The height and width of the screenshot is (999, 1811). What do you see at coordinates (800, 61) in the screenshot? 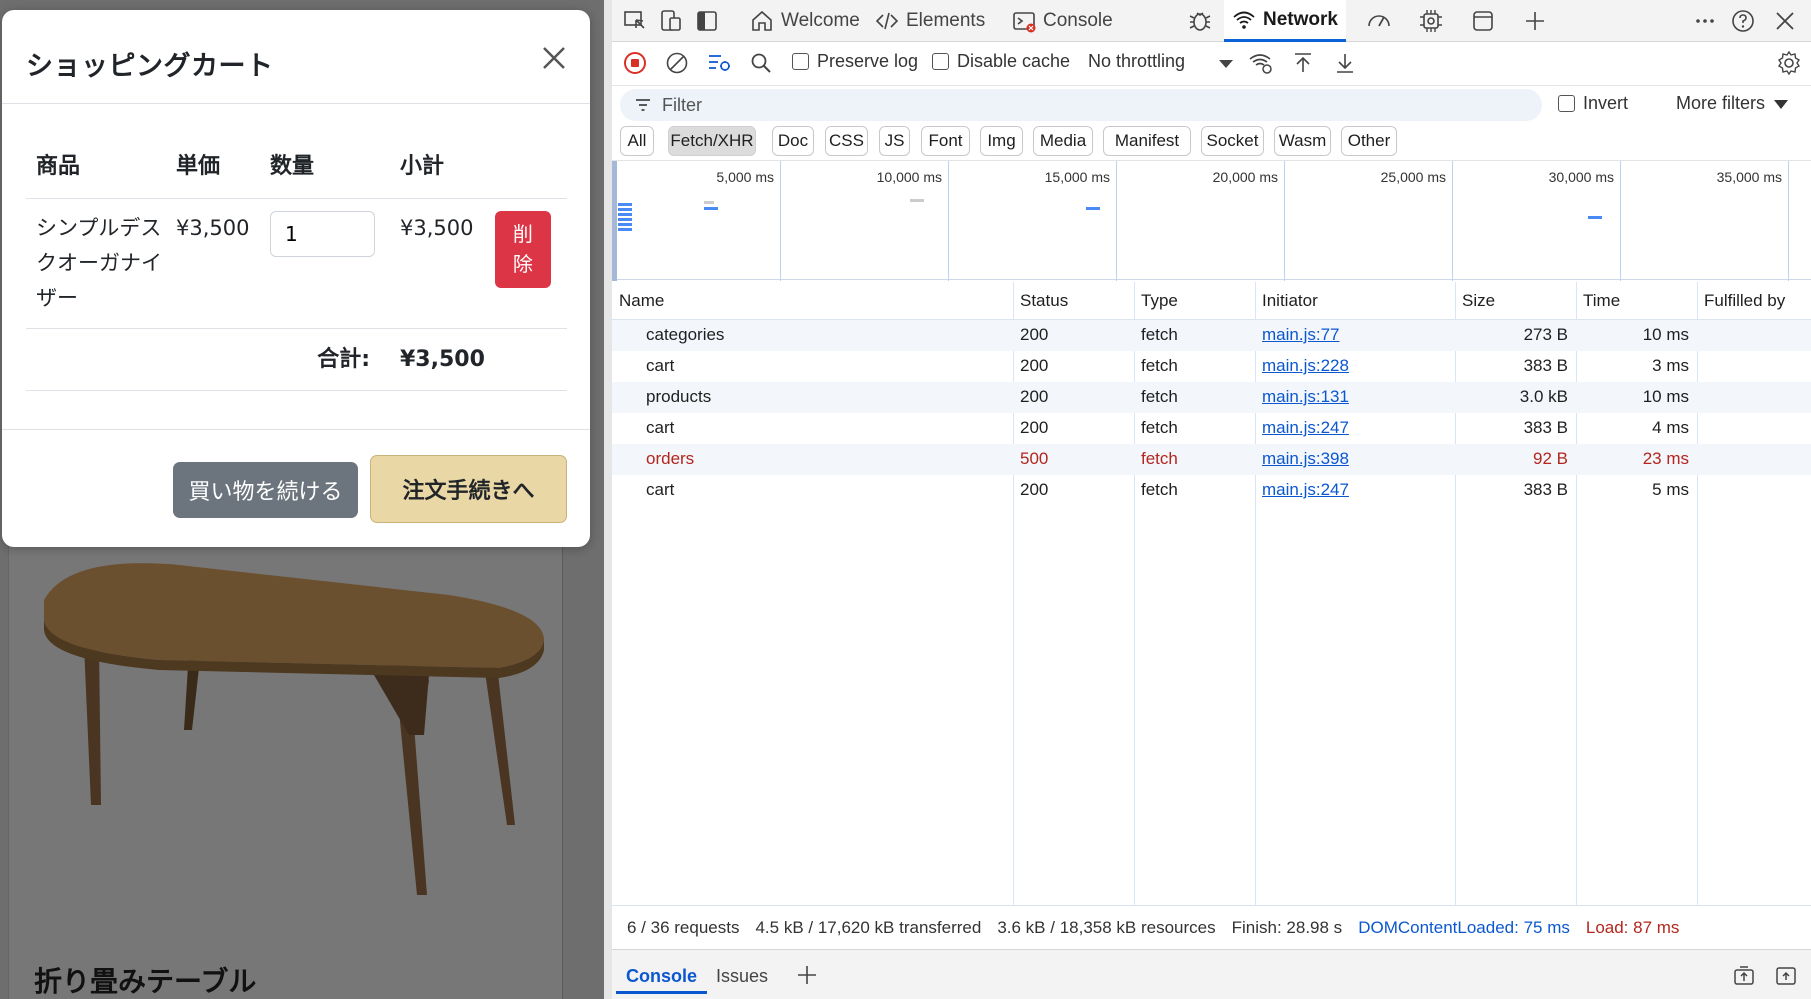
I see `preserve-log-checkbox` at bounding box center [800, 61].